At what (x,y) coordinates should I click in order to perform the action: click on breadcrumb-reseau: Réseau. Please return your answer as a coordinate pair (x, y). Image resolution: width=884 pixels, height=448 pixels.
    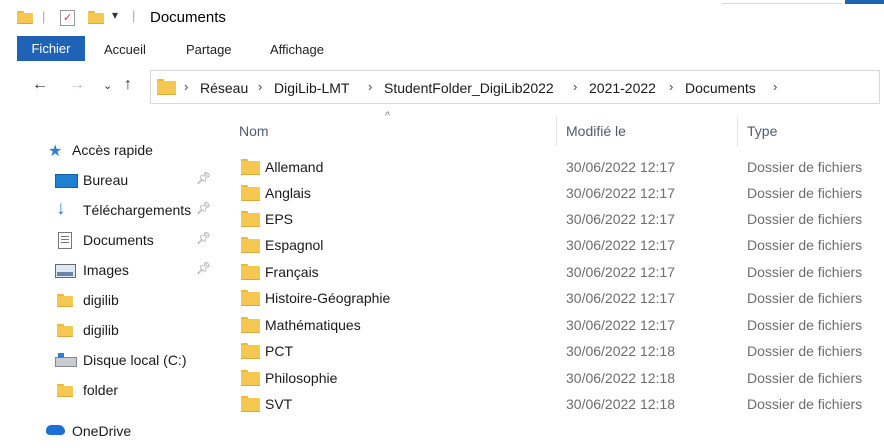
    Looking at the image, I should click on (224, 88).